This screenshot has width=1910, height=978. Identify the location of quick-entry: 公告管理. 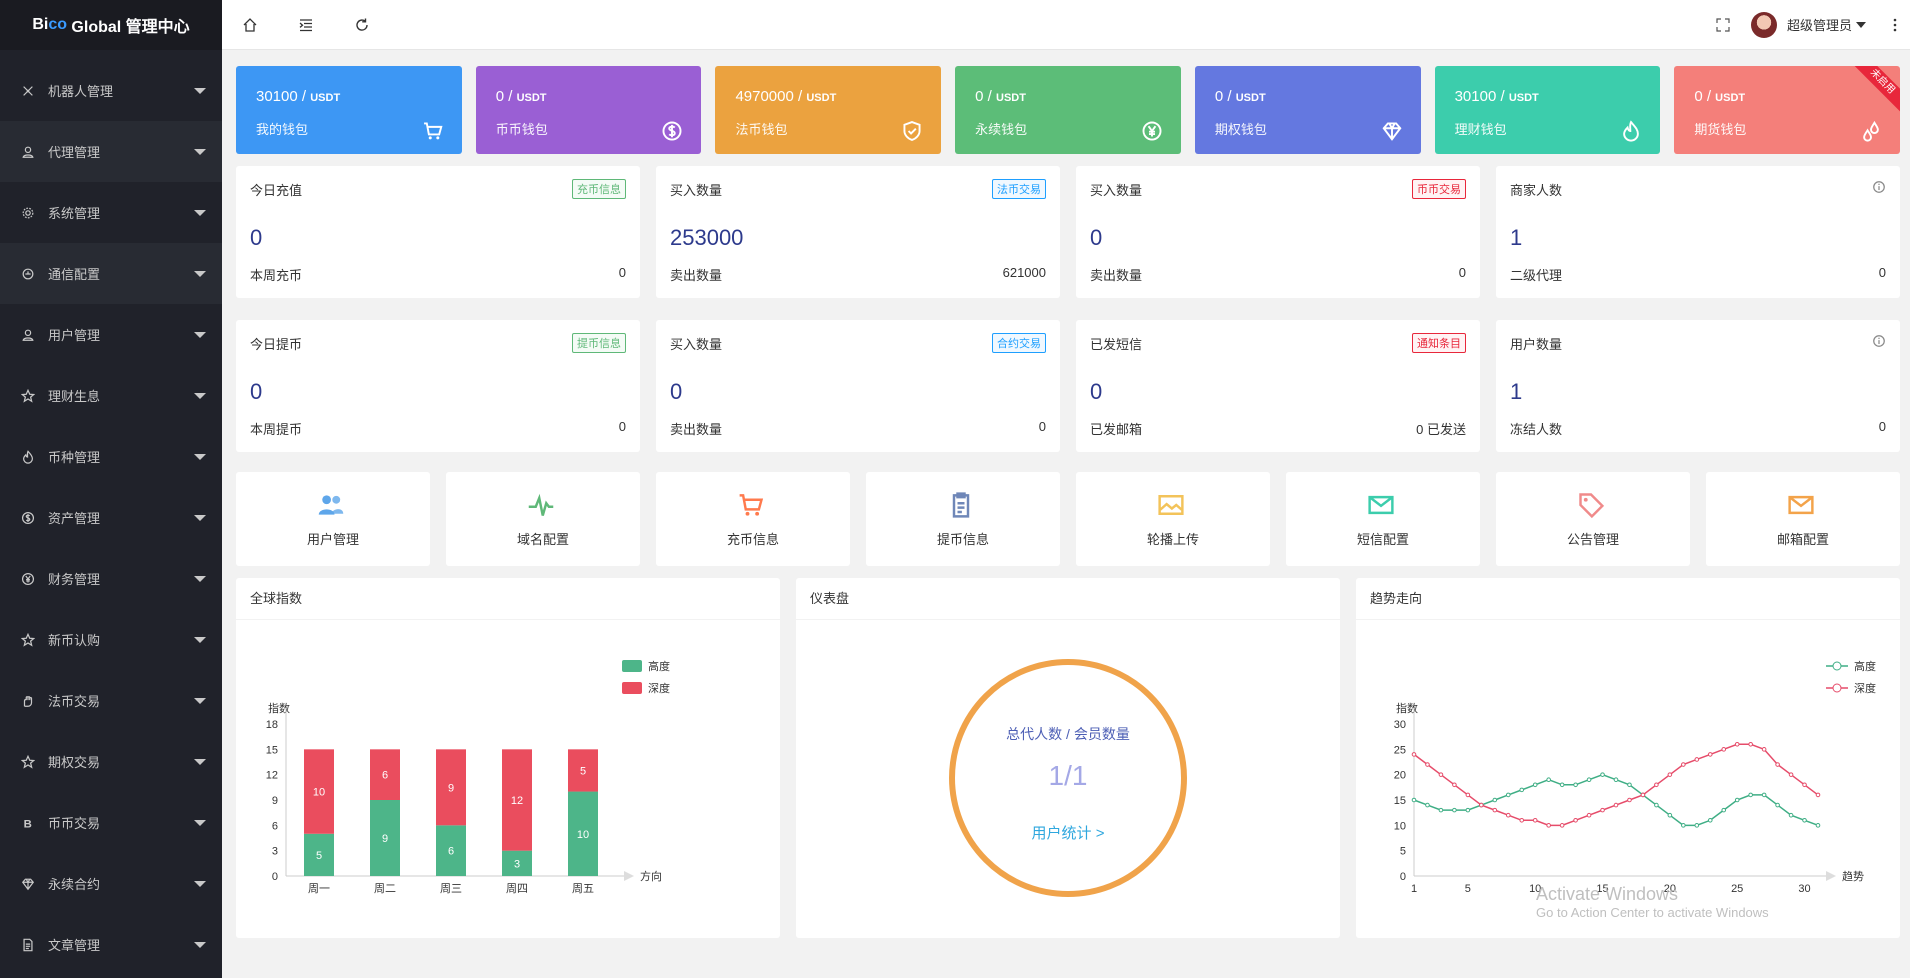
(1593, 519).